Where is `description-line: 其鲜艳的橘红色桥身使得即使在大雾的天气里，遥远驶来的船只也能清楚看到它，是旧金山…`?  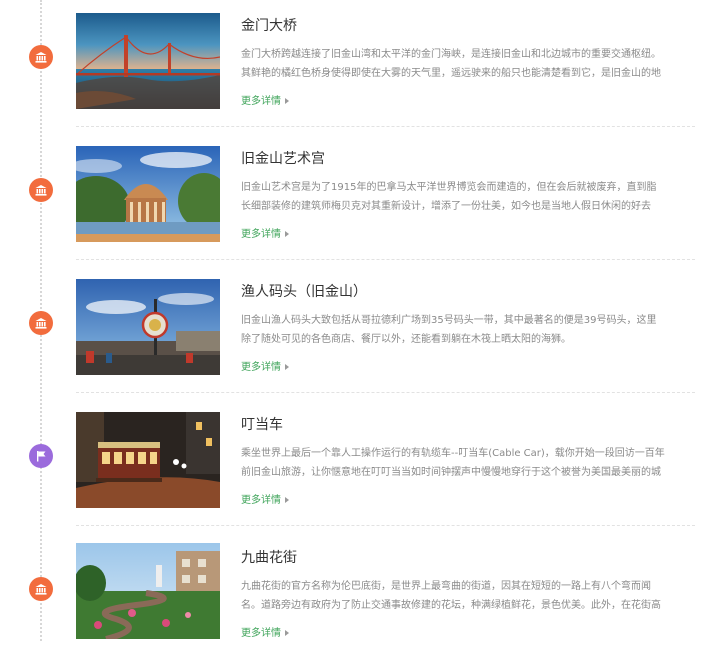
description-line: 其鲜艳的橘红色桥身使得即使在大雾的天气里，遥远驶来的船只也能清楚看到它，是旧金山… is located at coordinates (451, 73).